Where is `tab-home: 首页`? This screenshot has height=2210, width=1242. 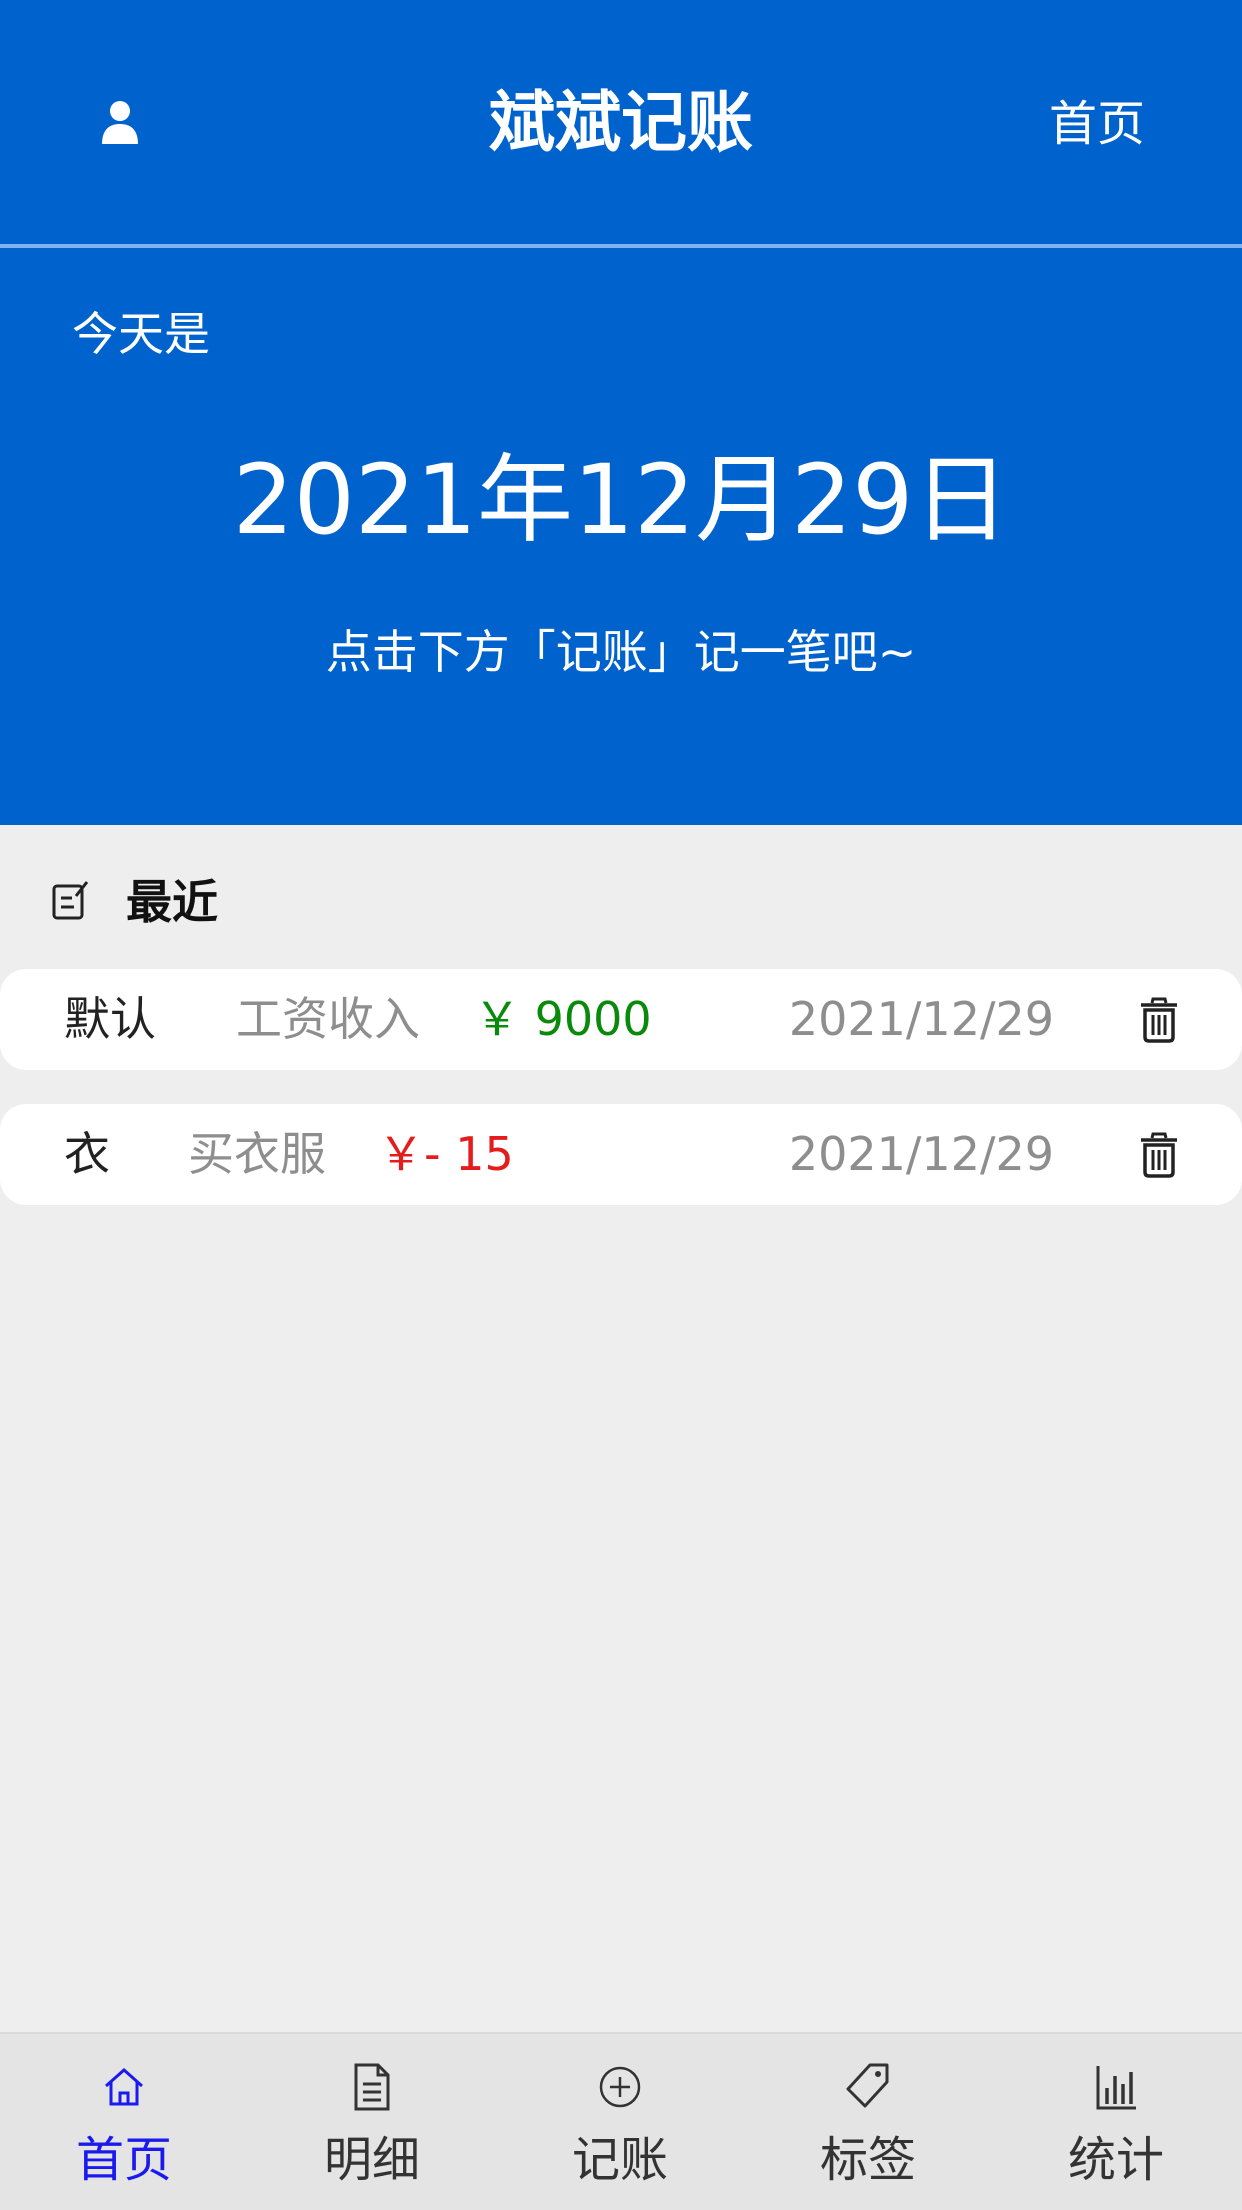
tab-home: 首页 is located at coordinates (124, 2122).